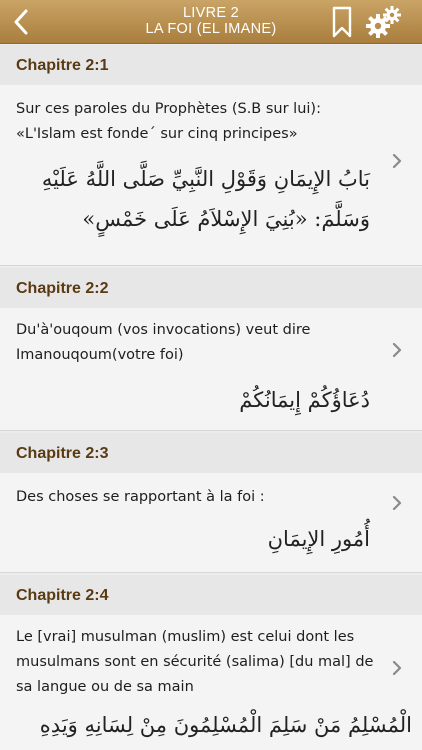 The width and height of the screenshot is (422, 750). I want to click on arabic-text: دُعَاؤُكُمْ إِيمَانُكُمْ, so click(304, 400).